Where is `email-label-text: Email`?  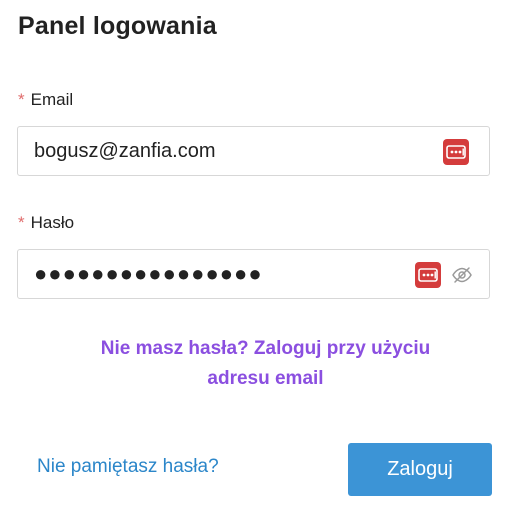
email-label-text: Email is located at coordinates (52, 99).